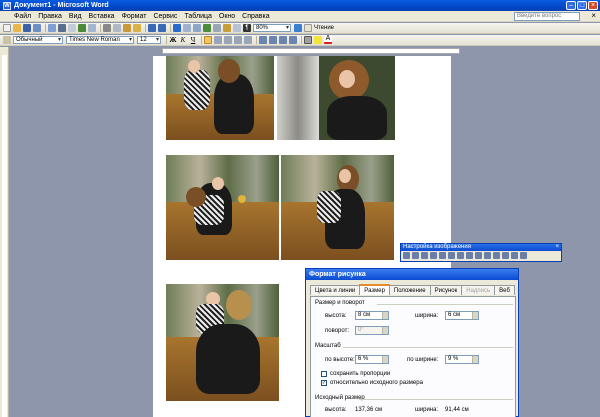  What do you see at coordinates (424, 255) in the screenshot?
I see `more-contrast-icon` at bounding box center [424, 255].